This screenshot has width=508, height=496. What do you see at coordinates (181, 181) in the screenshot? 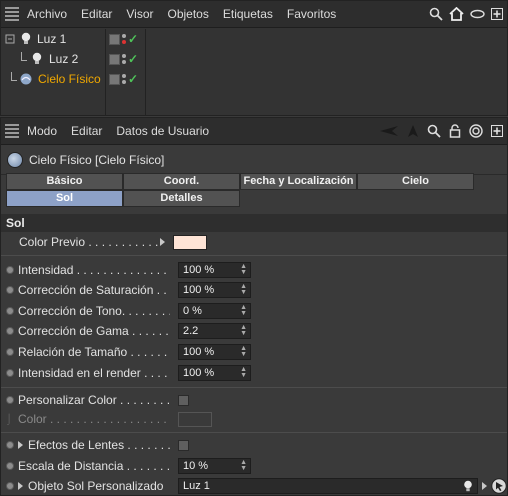
I see `tab-coord: Coord.` at bounding box center [181, 181].